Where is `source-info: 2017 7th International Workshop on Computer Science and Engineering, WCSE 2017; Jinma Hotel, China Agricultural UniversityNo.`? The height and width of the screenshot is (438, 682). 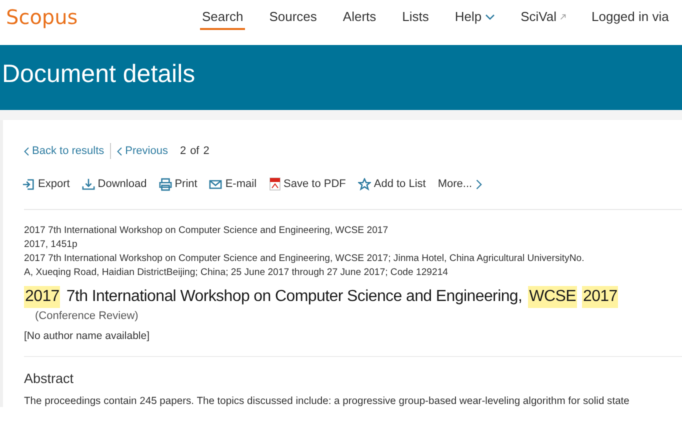
source-info: 2017 7th International Workshop on Computer Science and Engineering, WCSE 2017; Jinma Hotel, China Agricultural UniversityNo. is located at coordinates (305, 259).